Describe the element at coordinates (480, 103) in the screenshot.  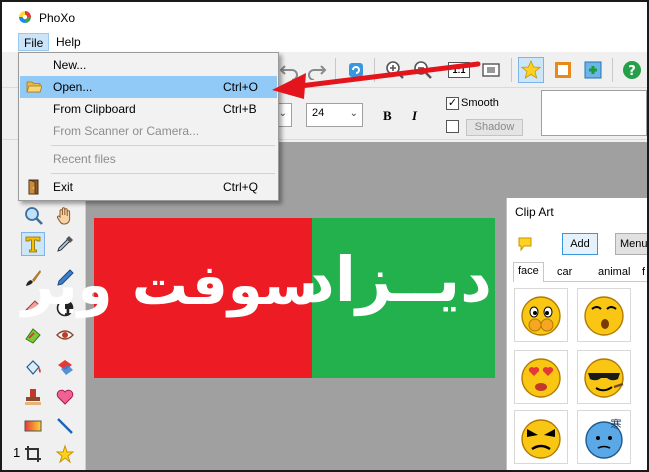
I see `smooth-label: Smooth` at that location.